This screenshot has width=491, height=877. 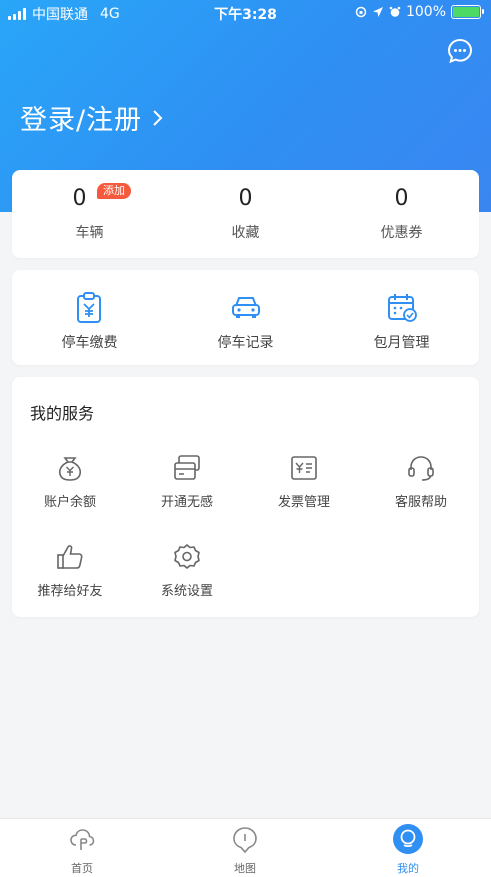 I want to click on account-balance-button: 账户余额, so click(x=70, y=494).